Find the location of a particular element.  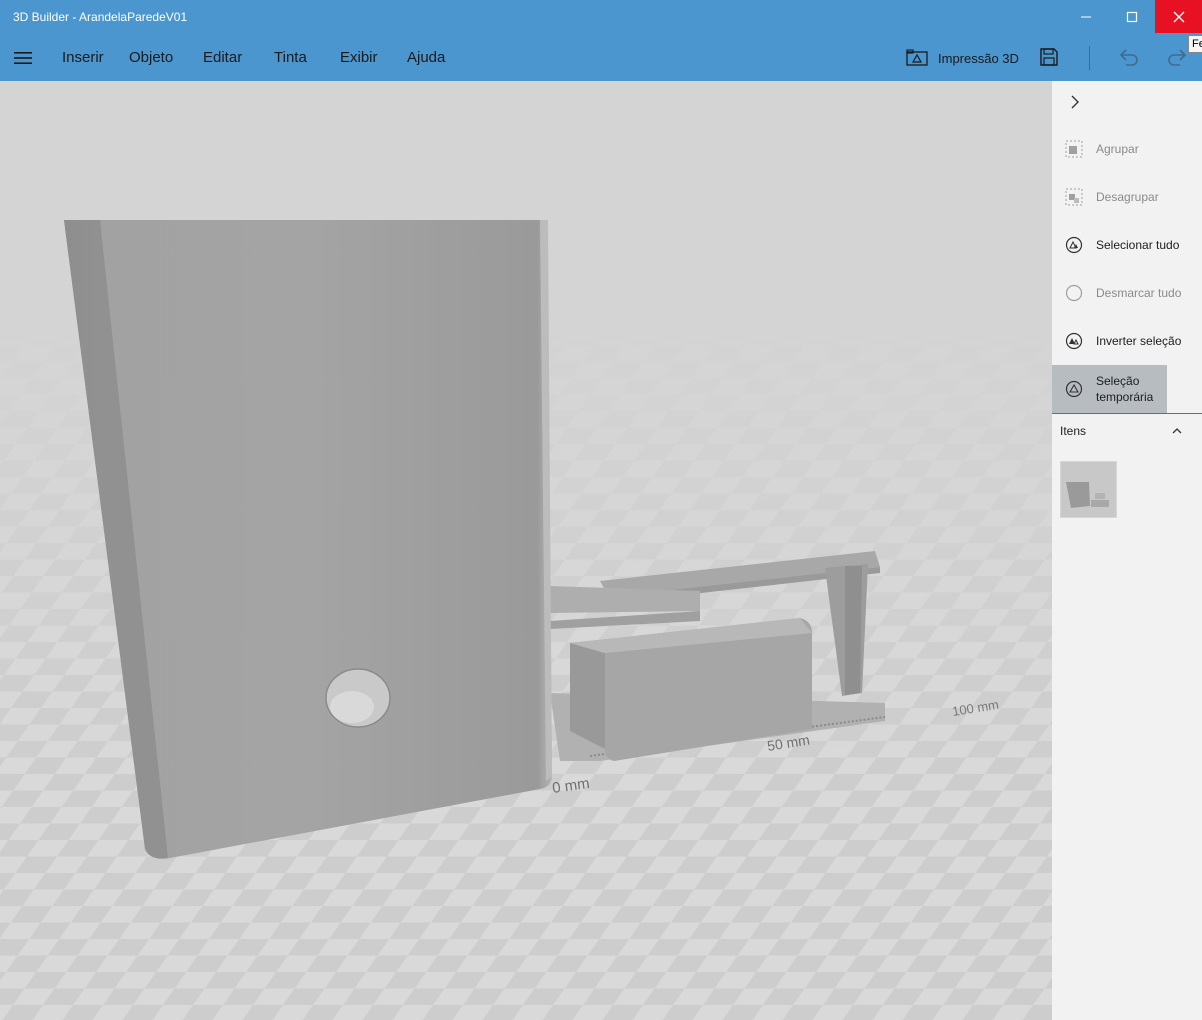

save-icon is located at coordinates (1049, 57).